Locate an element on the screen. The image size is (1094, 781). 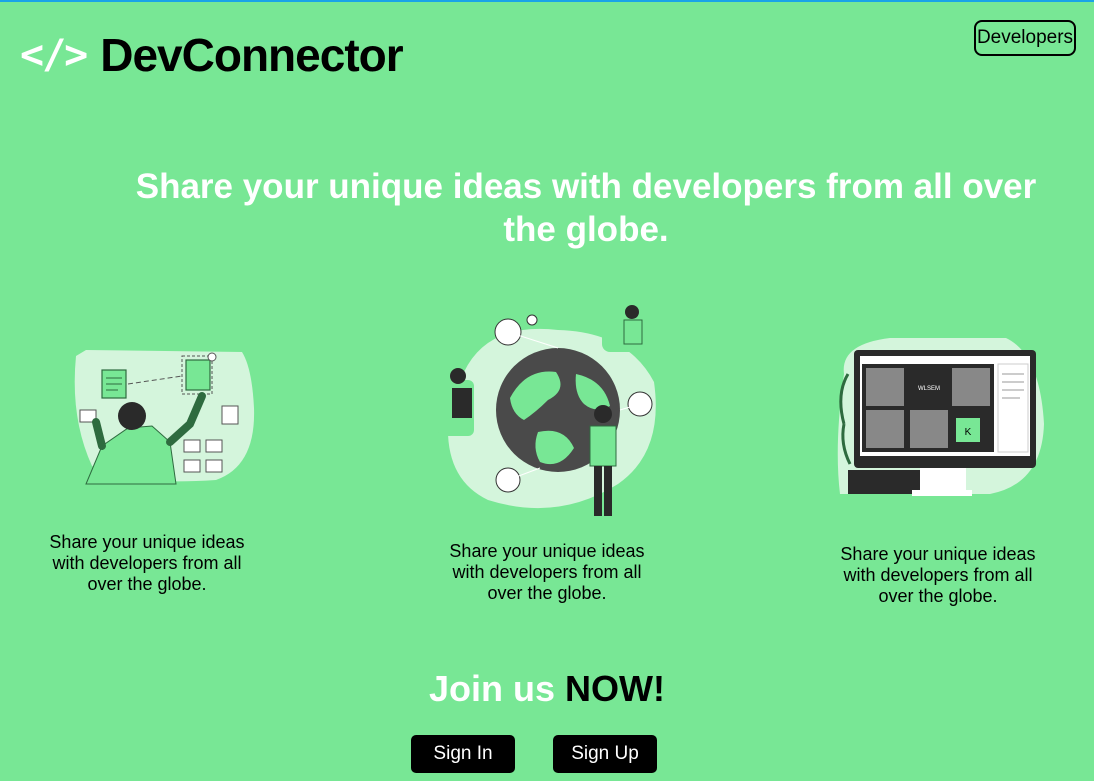
join-emphasis: NOW! is located at coordinates (615, 688).